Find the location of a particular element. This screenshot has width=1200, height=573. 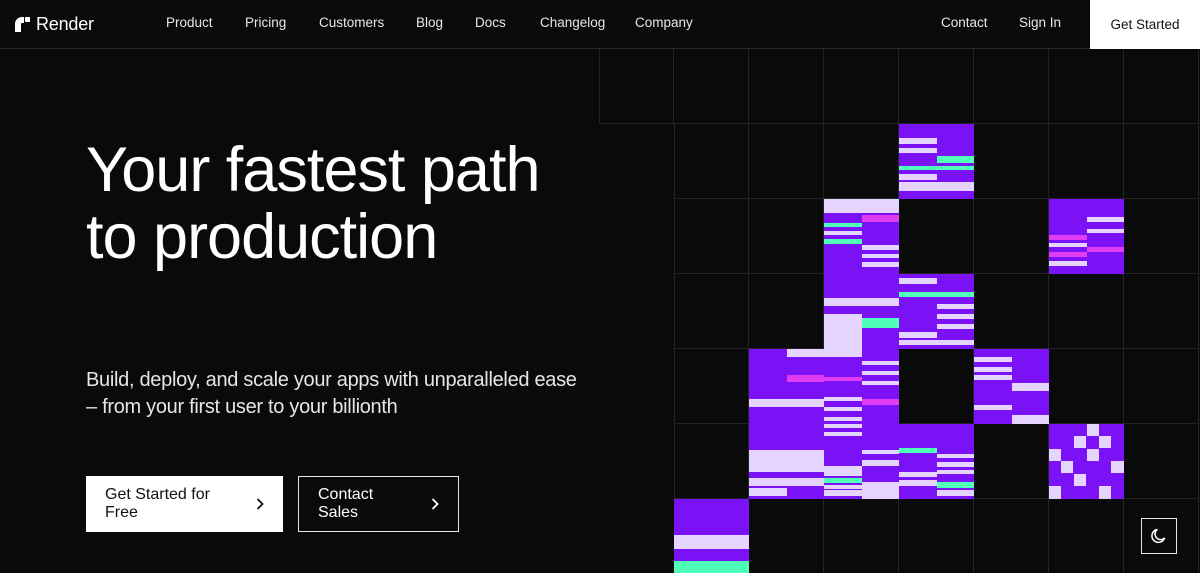

nav-link-product: Product is located at coordinates (189, 22).